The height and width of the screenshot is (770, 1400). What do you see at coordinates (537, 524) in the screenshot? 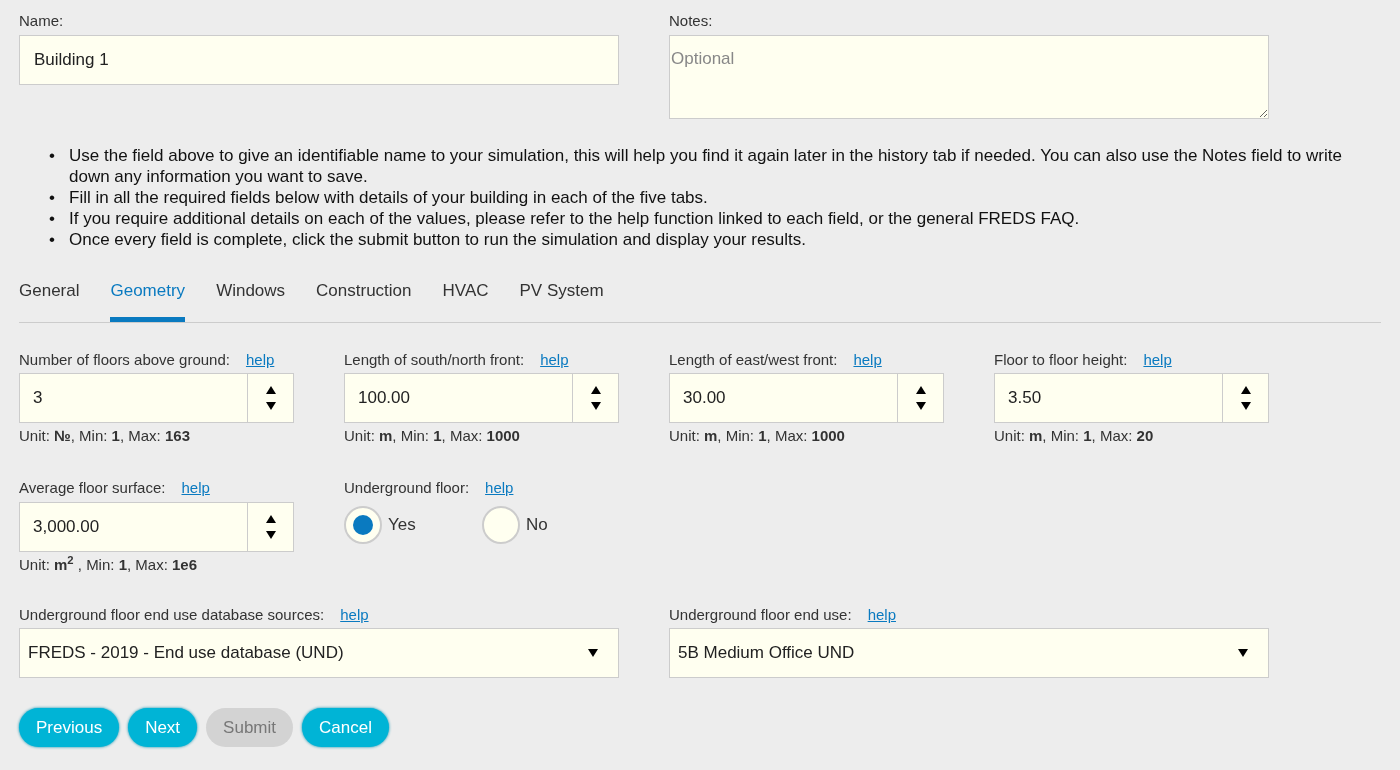
I see `radio-label: No` at bounding box center [537, 524].